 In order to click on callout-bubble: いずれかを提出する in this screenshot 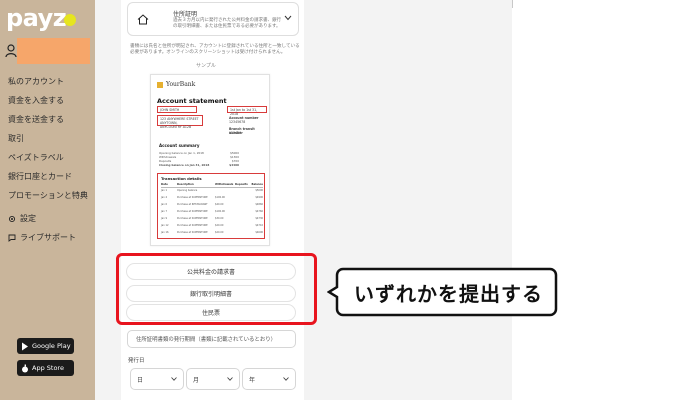, I will do `click(442, 292)`.